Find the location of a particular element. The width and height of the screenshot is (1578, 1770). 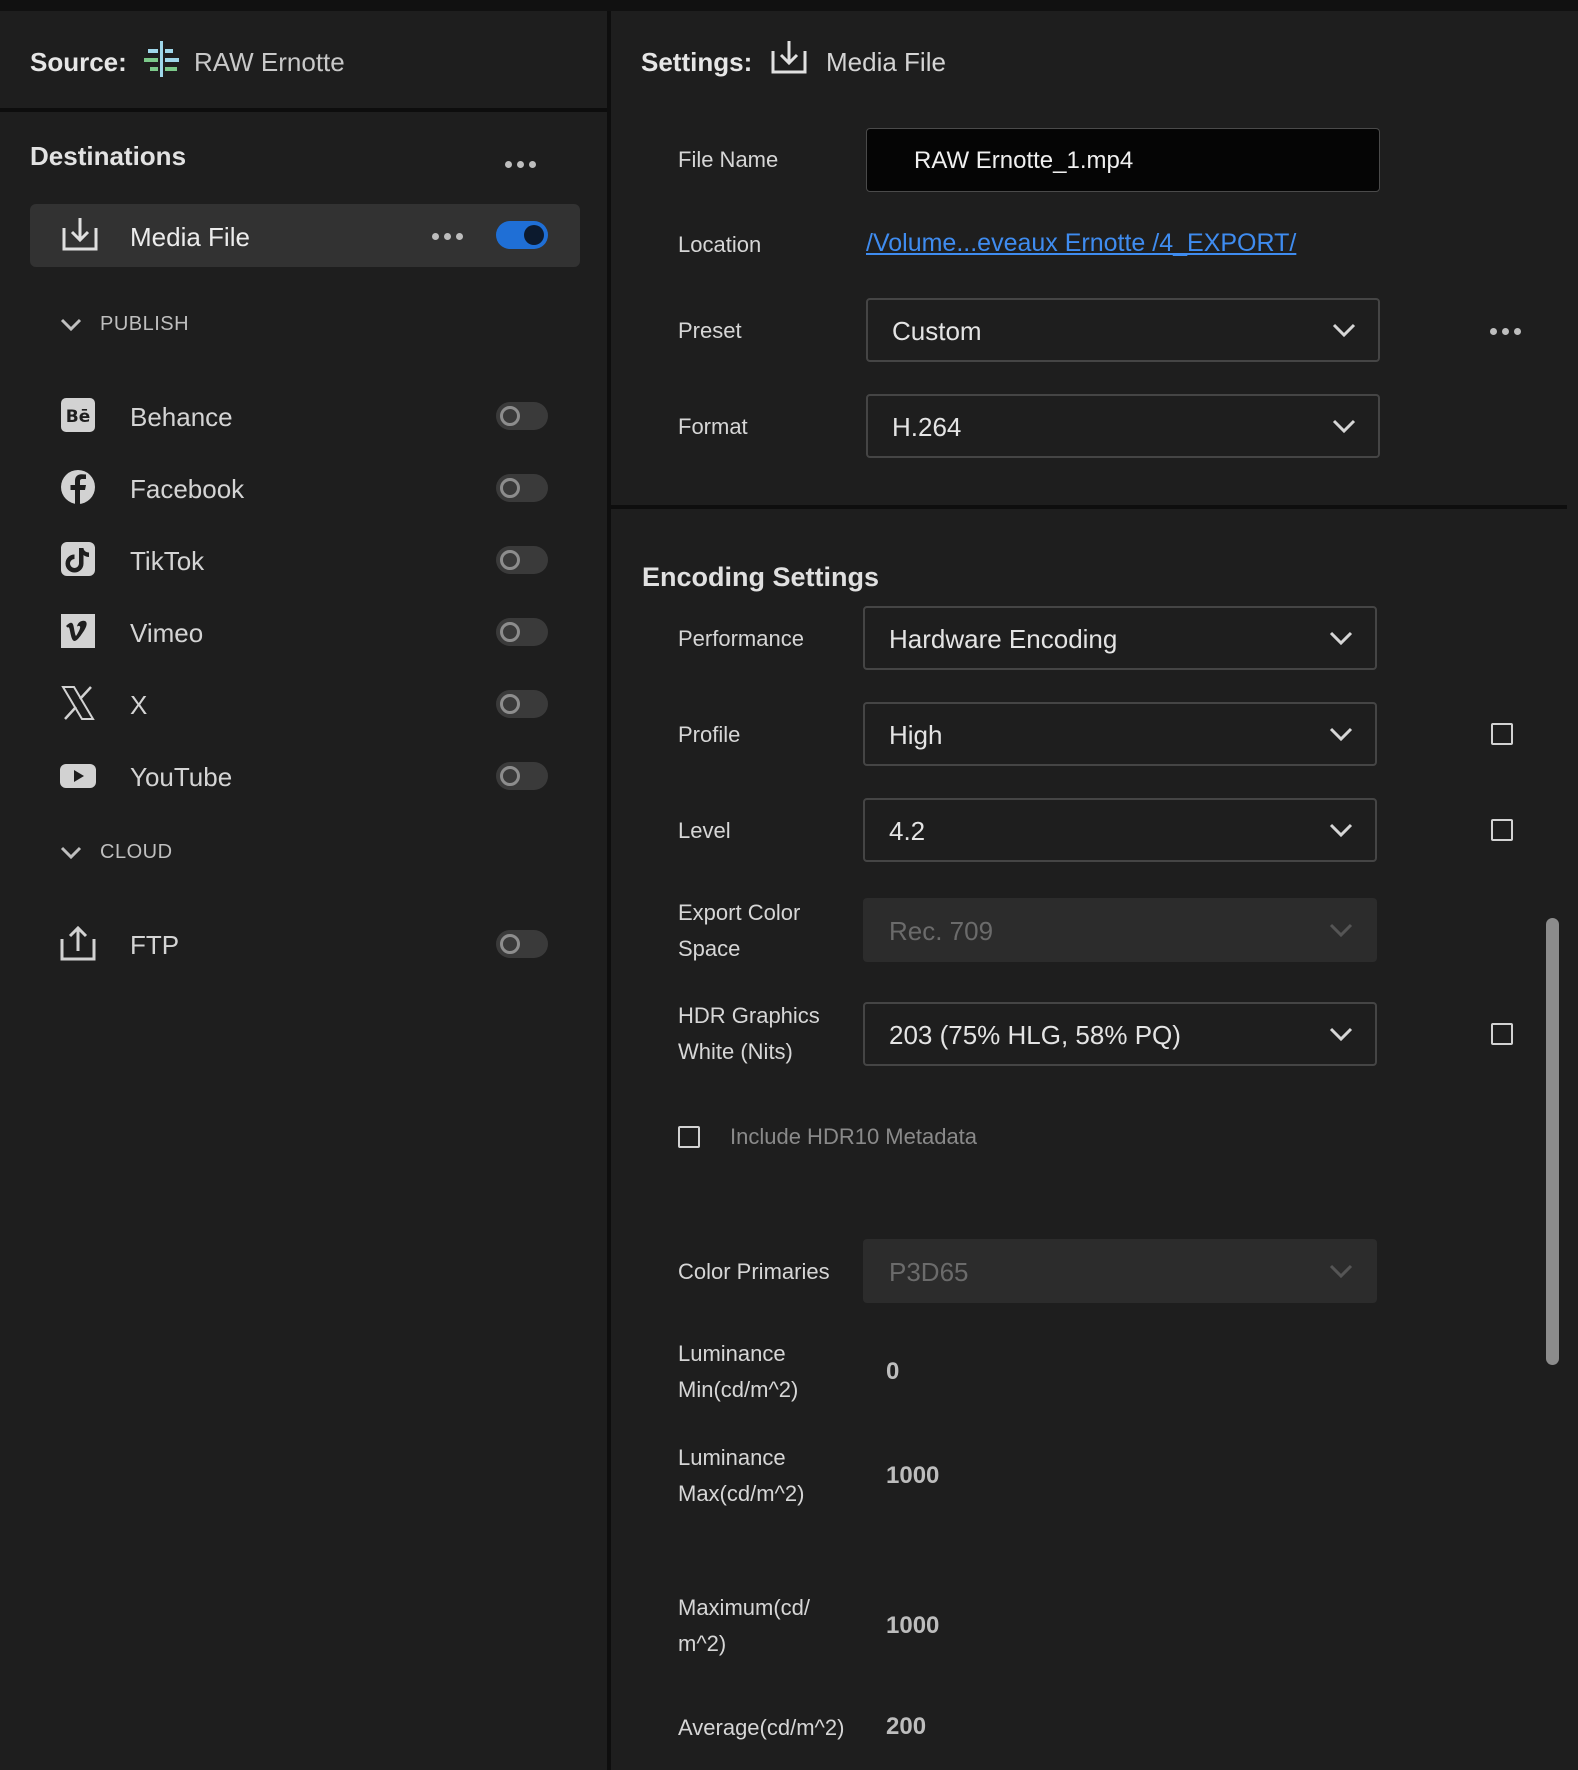

destination-label: TikTok is located at coordinates (167, 561).